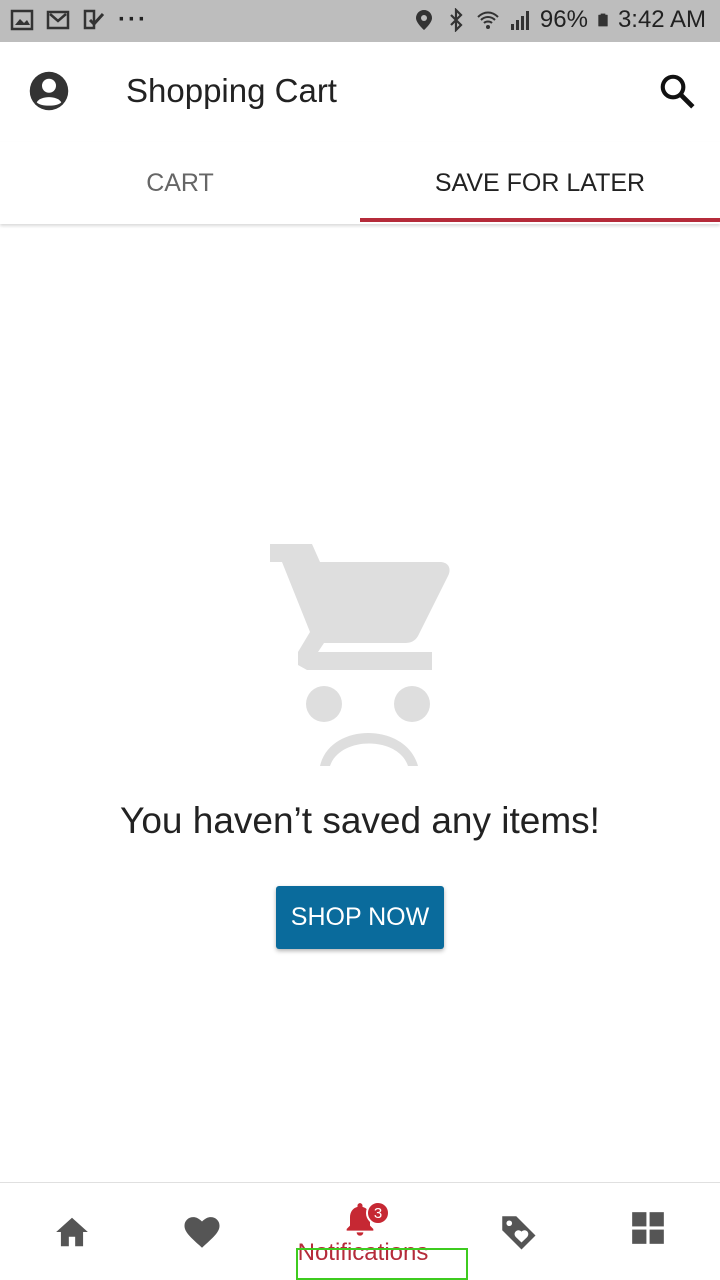  Describe the element at coordinates (540, 220) in the screenshot. I see `tab-indicator` at that location.